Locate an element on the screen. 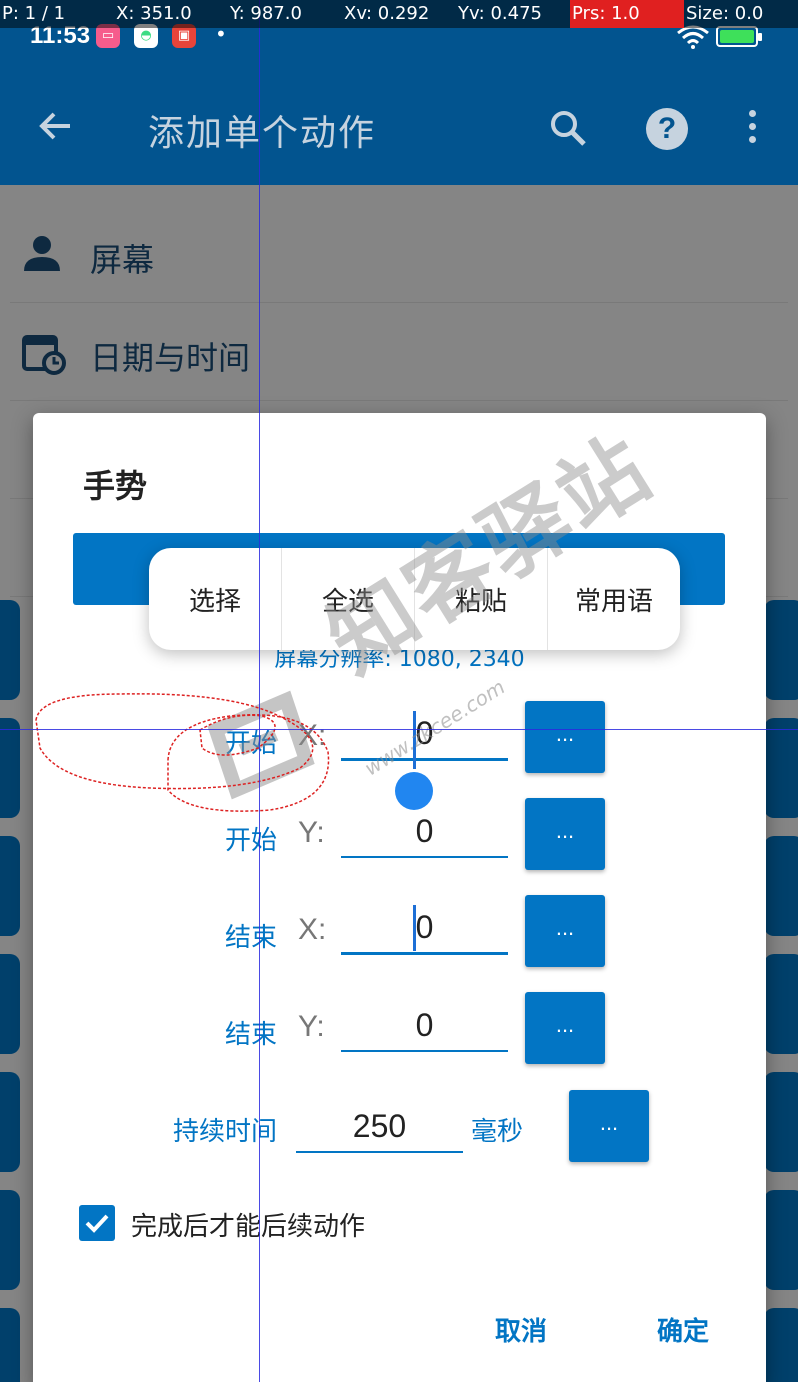  pointer-crosshair-horizontal is located at coordinates (399, 729).